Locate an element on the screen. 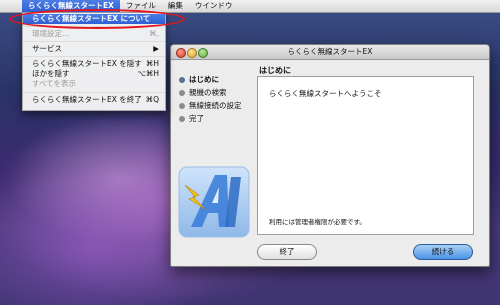 The height and width of the screenshot is (305, 500). step-label: 親機の検索 is located at coordinates (208, 92).